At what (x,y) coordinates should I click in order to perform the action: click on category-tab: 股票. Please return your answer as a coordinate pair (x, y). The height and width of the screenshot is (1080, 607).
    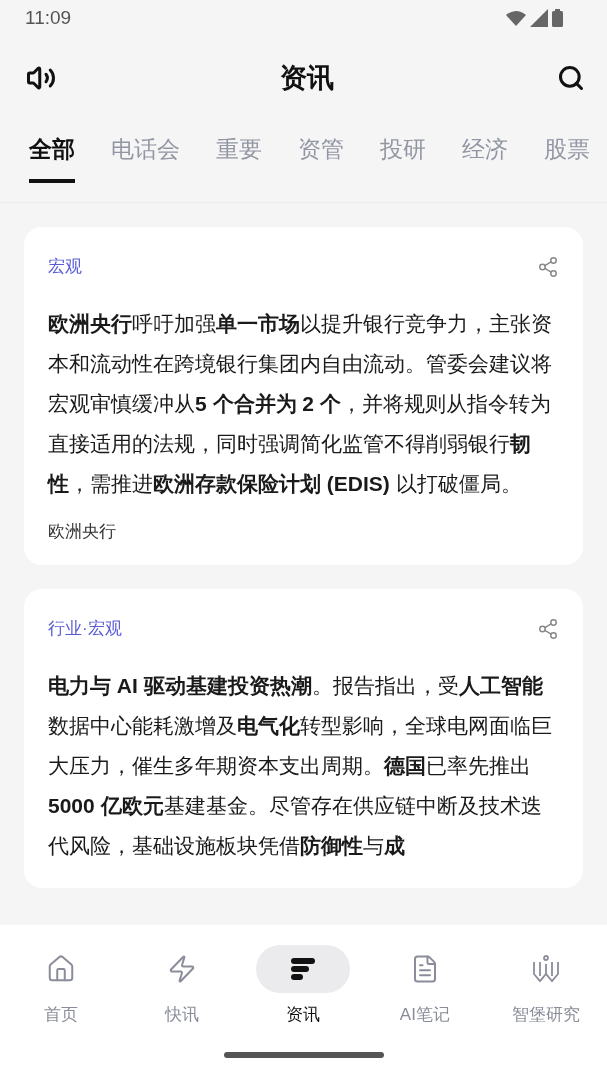
    Looking at the image, I should click on (567, 158).